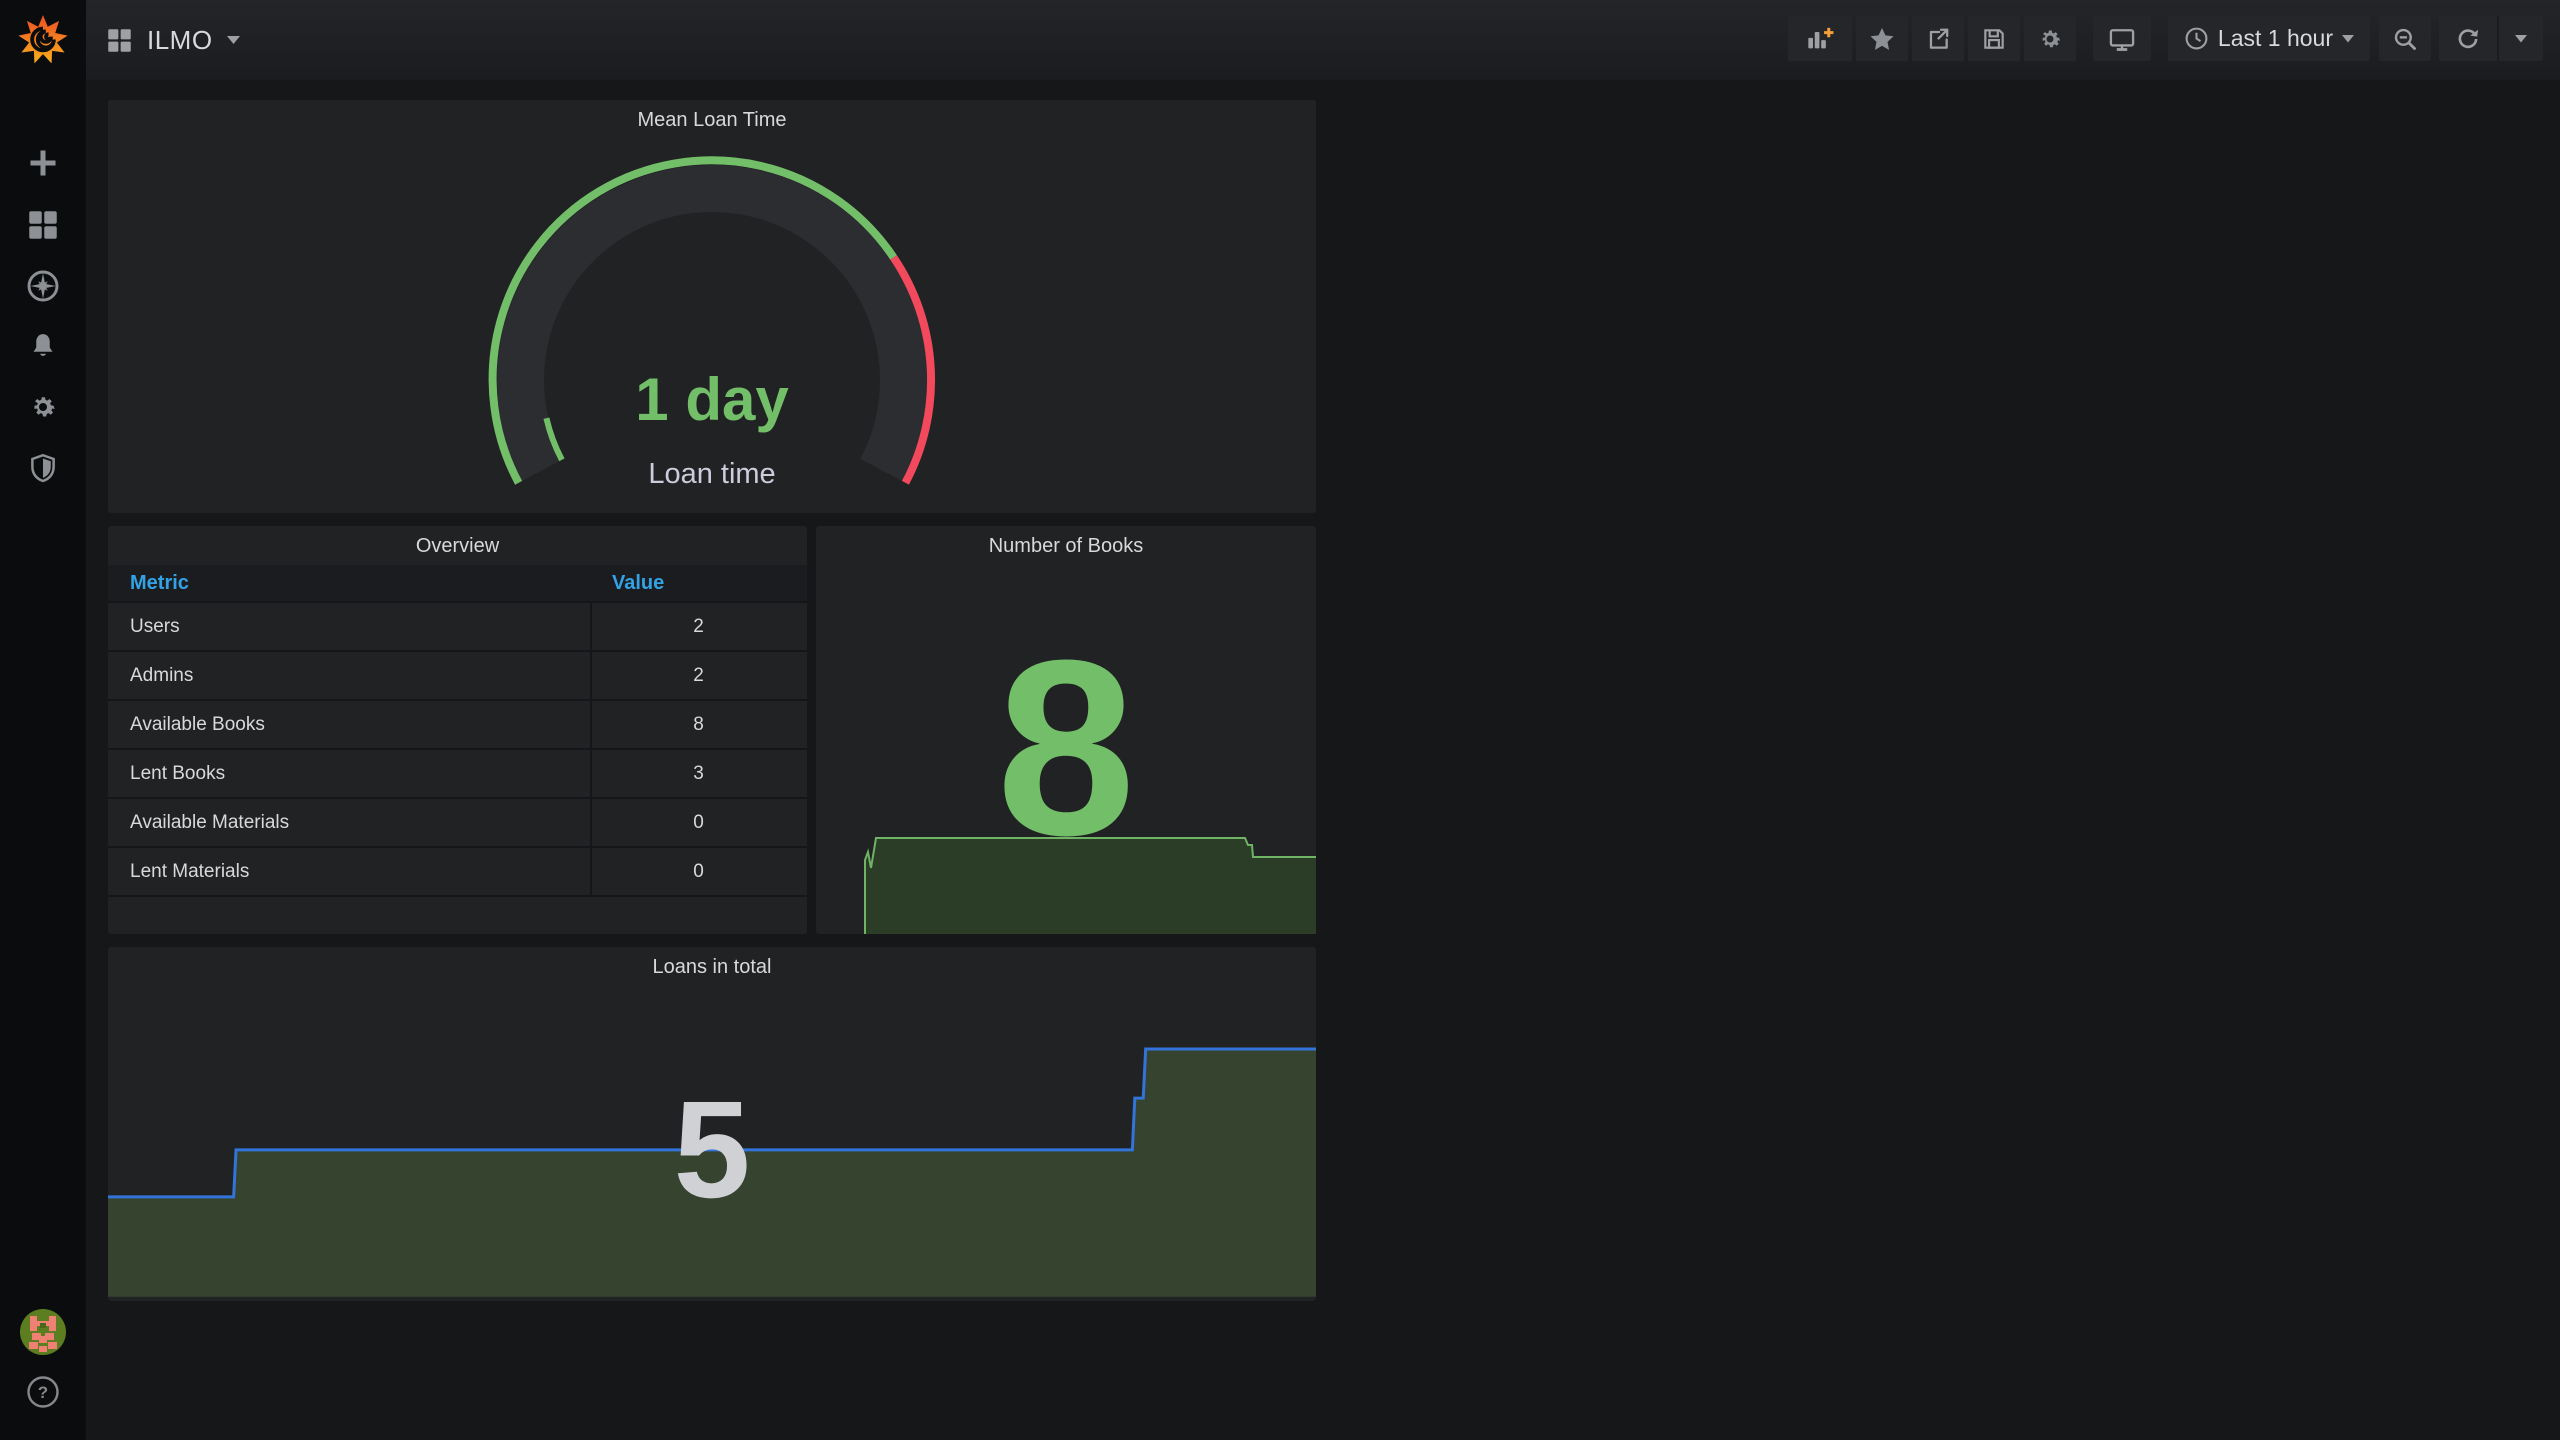 This screenshot has width=2560, height=1440. I want to click on column-header-value: Value, so click(638, 583).